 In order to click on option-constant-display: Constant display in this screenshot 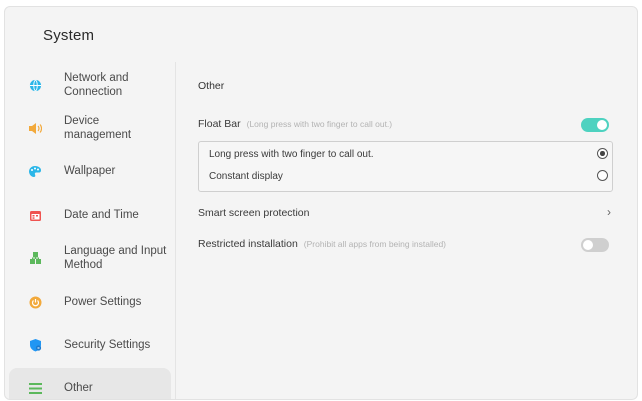, I will do `click(246, 176)`.